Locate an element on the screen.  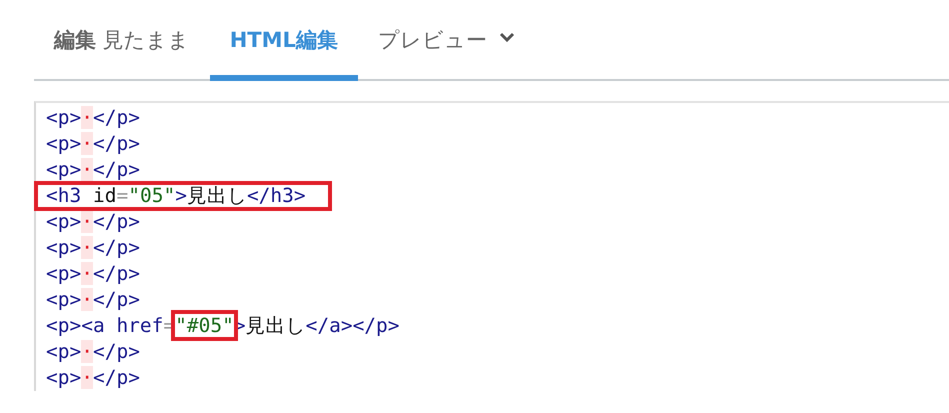
code-line: <h3 id="05">見出し</h3> is located at coordinates (183, 196).